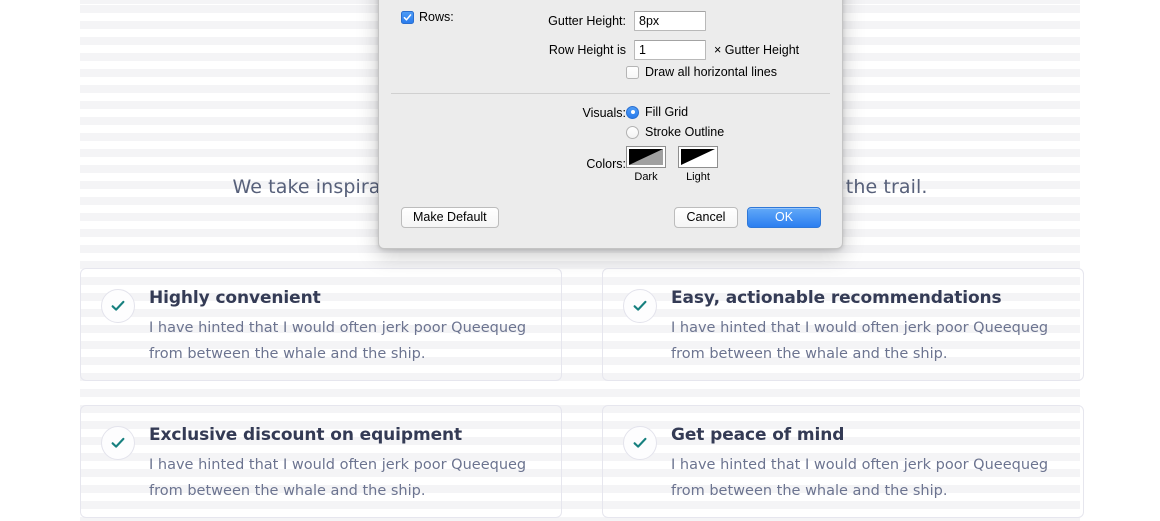 The width and height of the screenshot is (1160, 521). I want to click on gutter-height-input, so click(670, 21).